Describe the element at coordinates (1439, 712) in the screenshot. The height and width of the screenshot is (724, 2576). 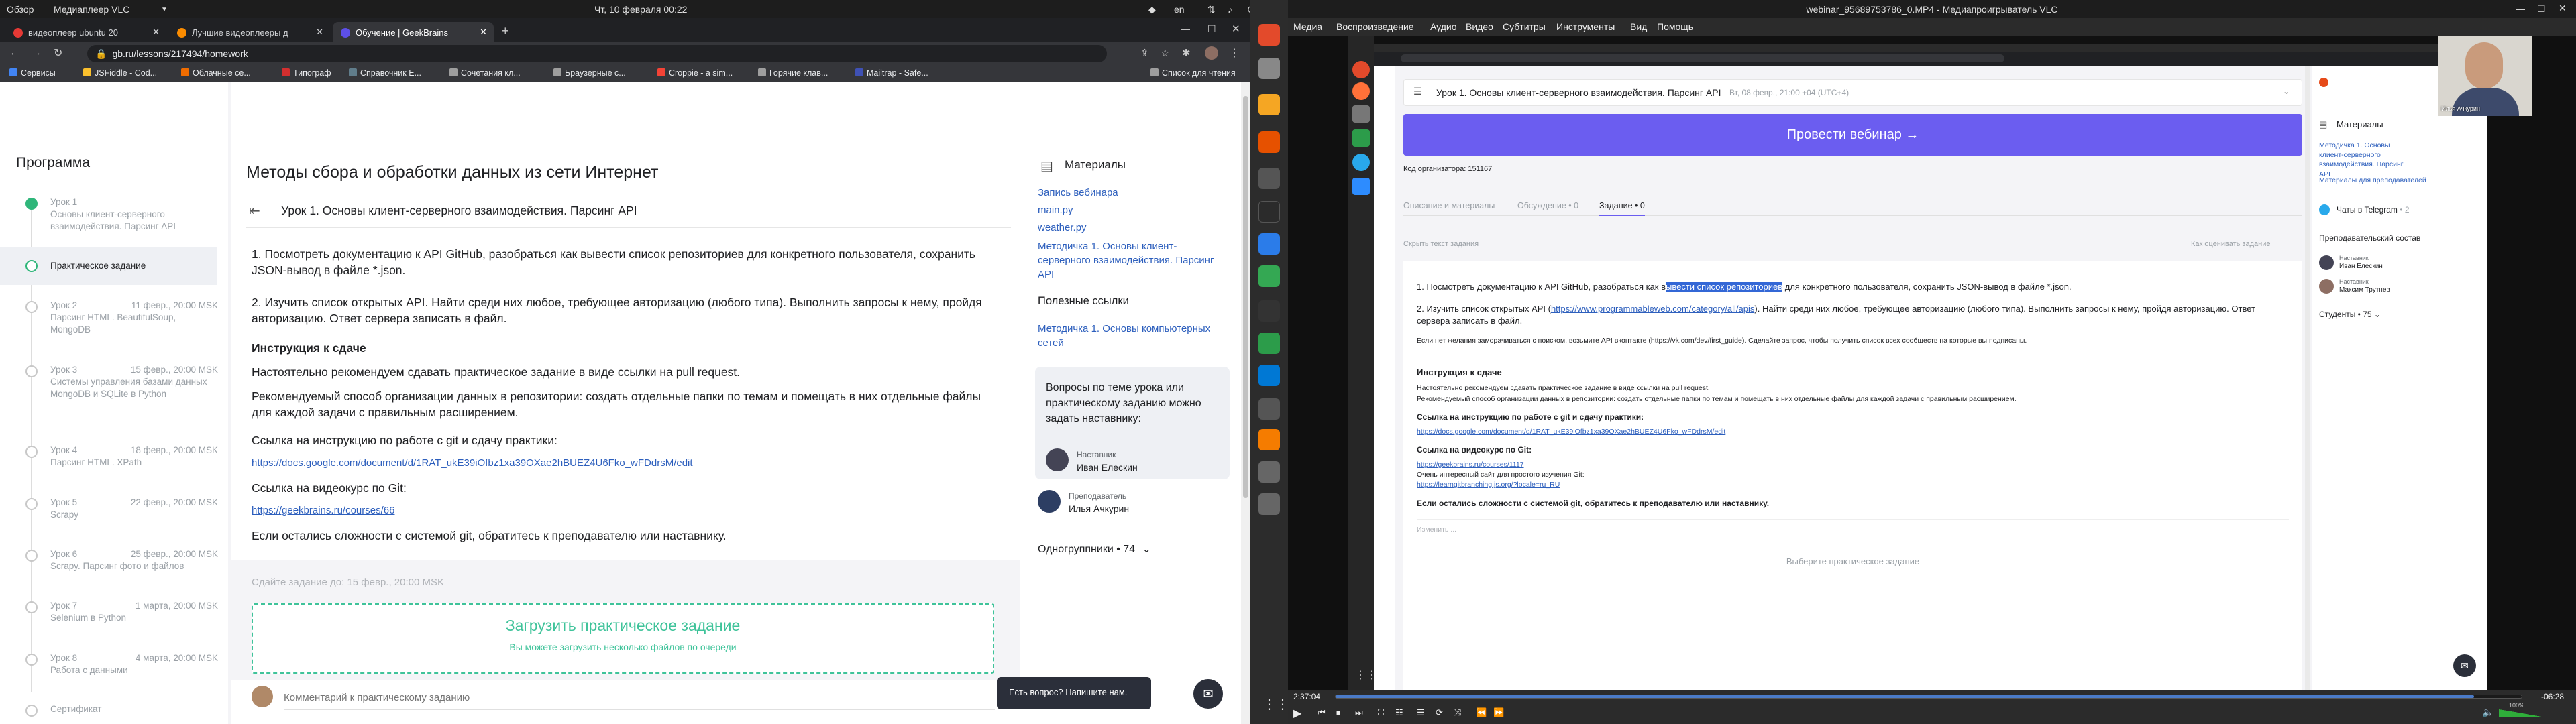
I see `loop-icon: ⟳` at that location.